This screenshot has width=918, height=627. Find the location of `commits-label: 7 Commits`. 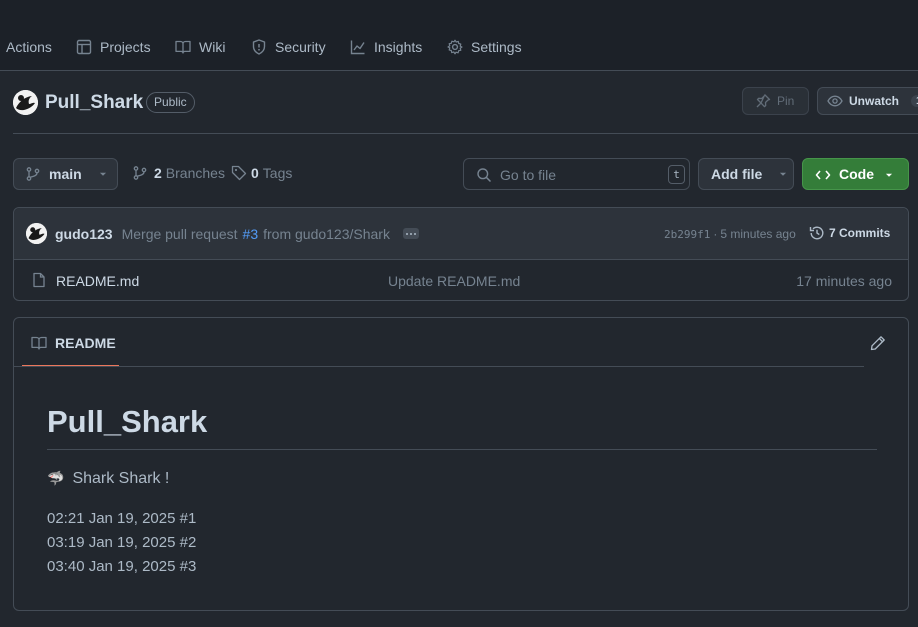

commits-label: 7 Commits is located at coordinates (860, 233).